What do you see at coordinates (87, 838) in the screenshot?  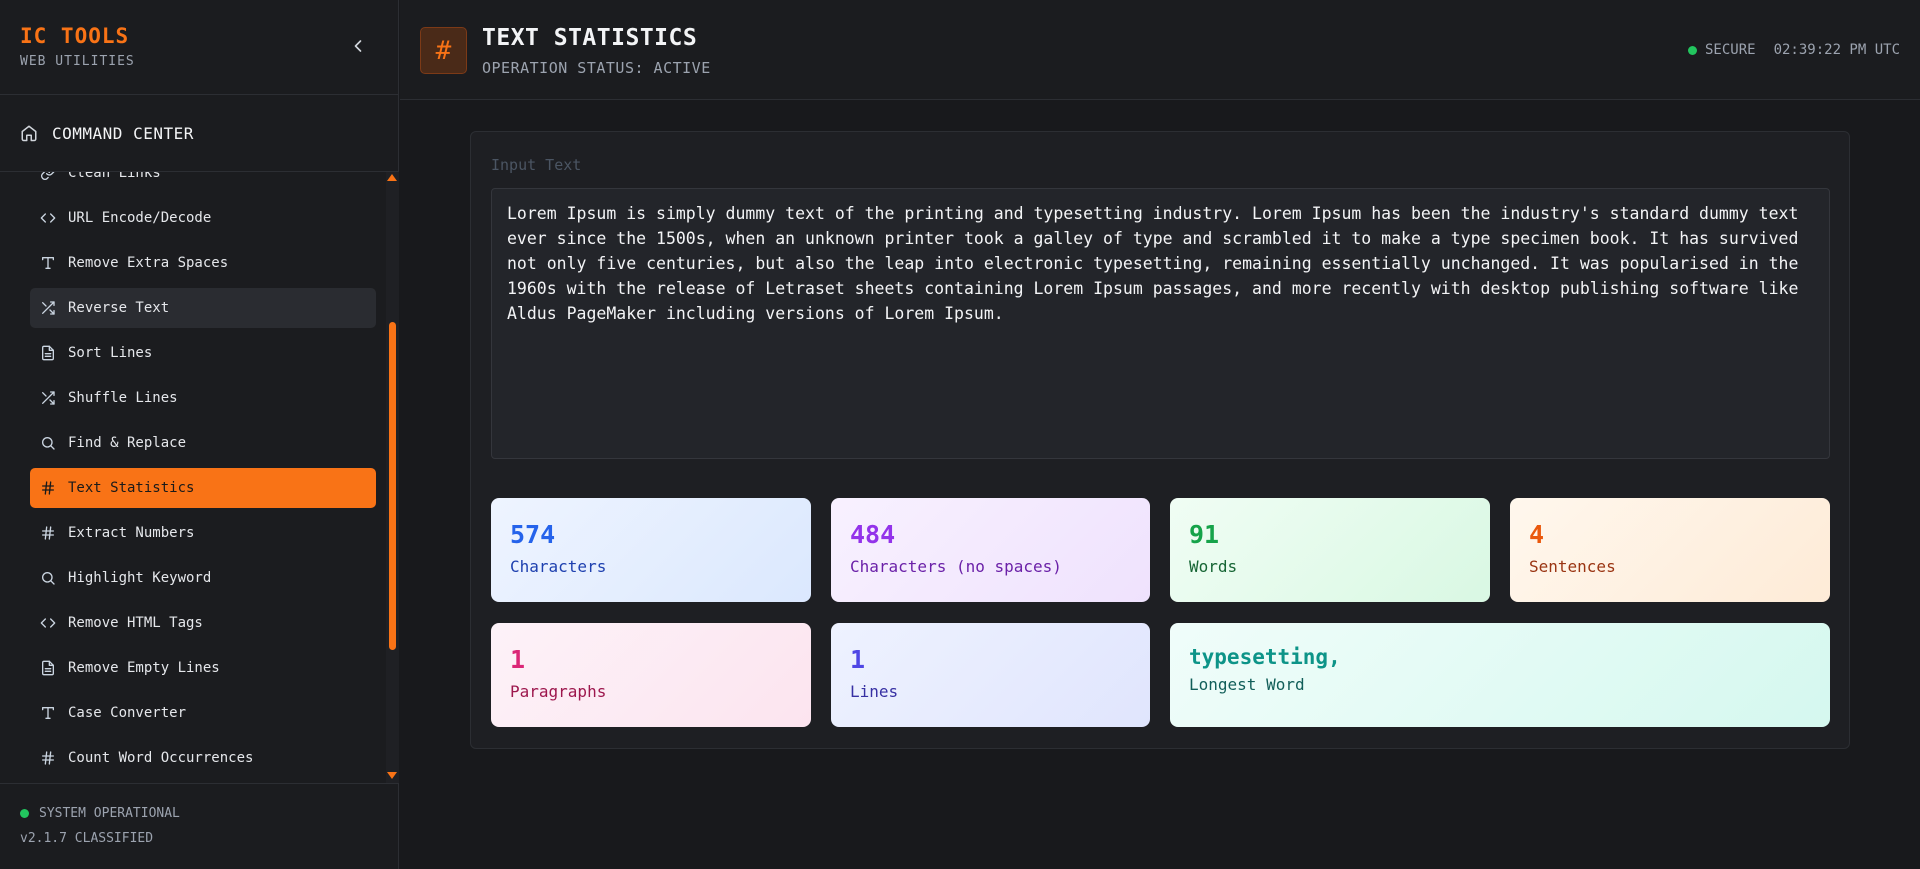 I see `version-label: v2.1.7 CLASSIFIED` at bounding box center [87, 838].